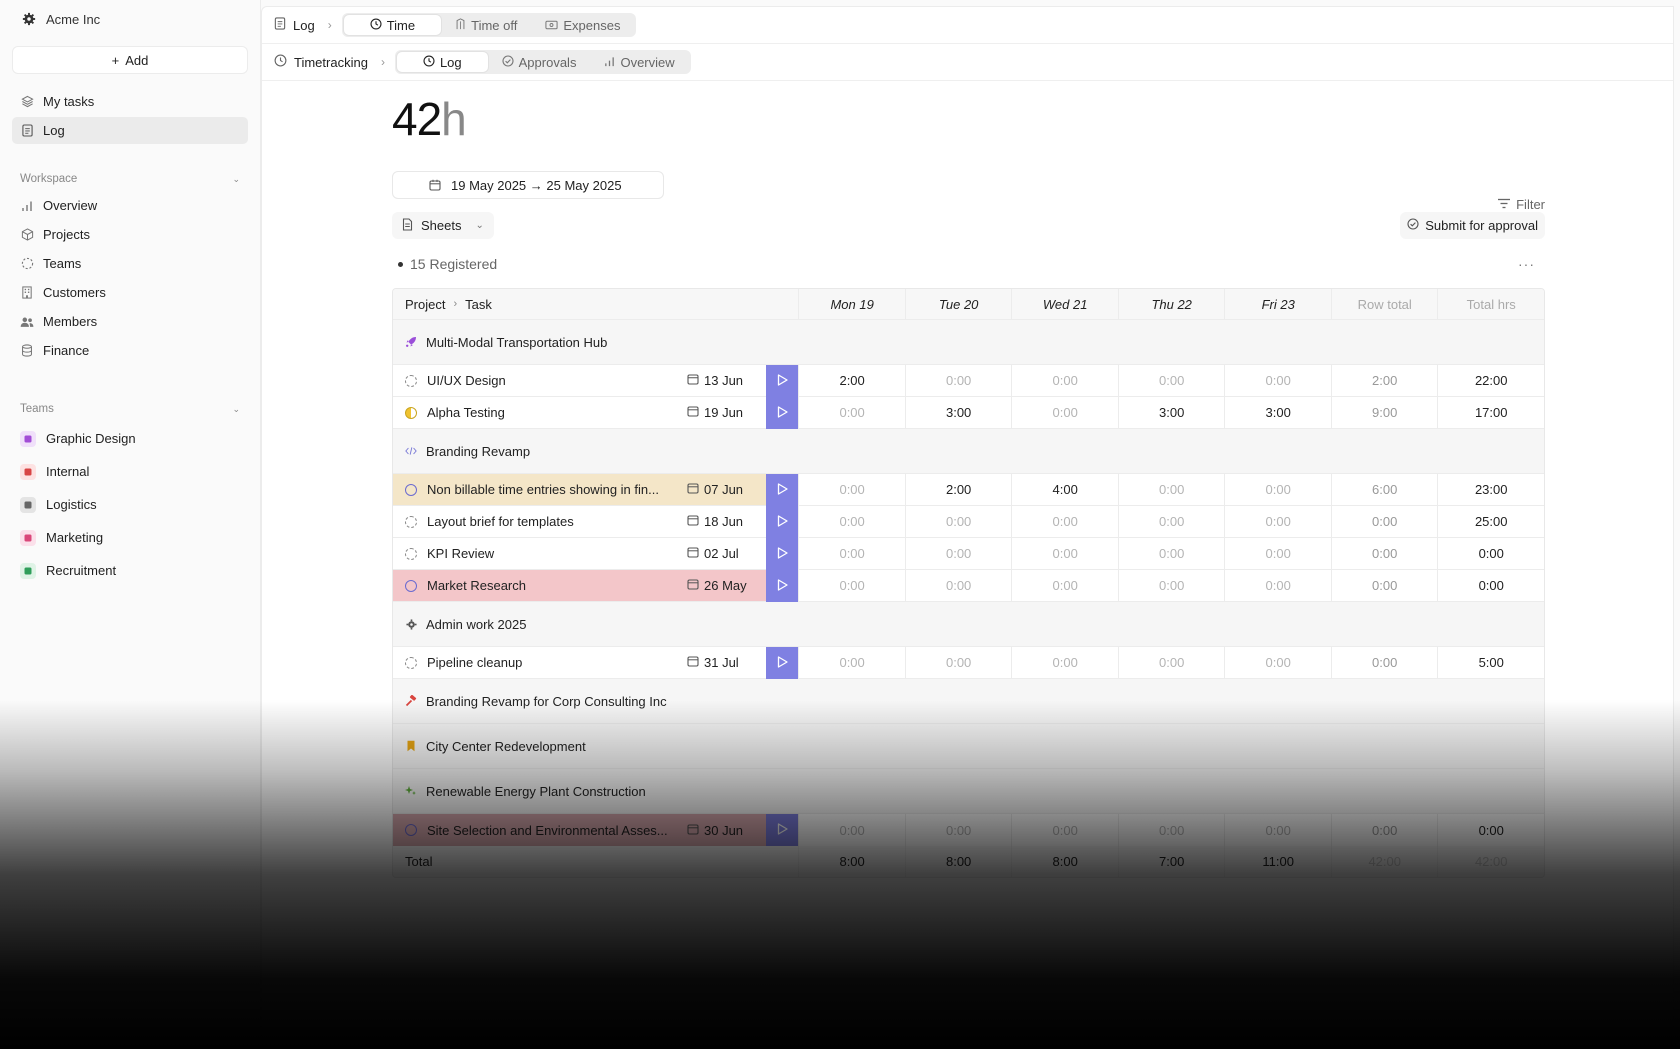 This screenshot has height=1049, width=1680. What do you see at coordinates (130, 101) in the screenshot?
I see `sidebar-item-my-tasks: My tasks` at bounding box center [130, 101].